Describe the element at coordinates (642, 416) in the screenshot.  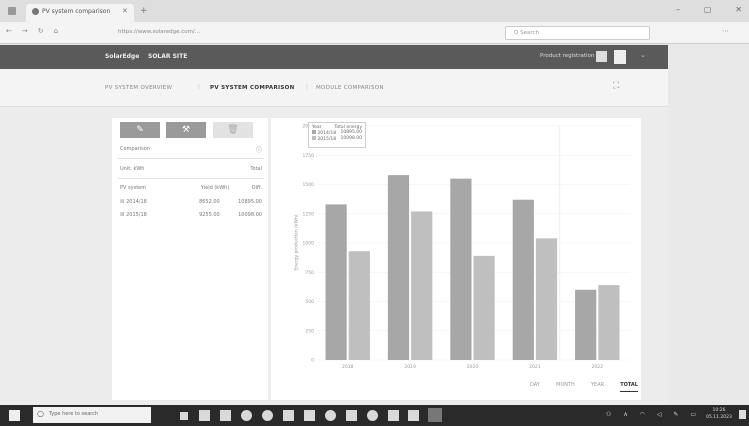
I see `network-icon: ◠` at that location.